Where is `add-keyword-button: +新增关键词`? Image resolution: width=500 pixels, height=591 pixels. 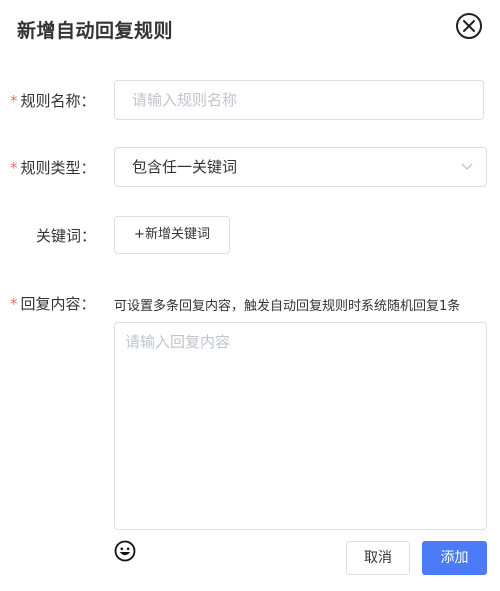
add-keyword-button: +新增关键词 is located at coordinates (172, 235).